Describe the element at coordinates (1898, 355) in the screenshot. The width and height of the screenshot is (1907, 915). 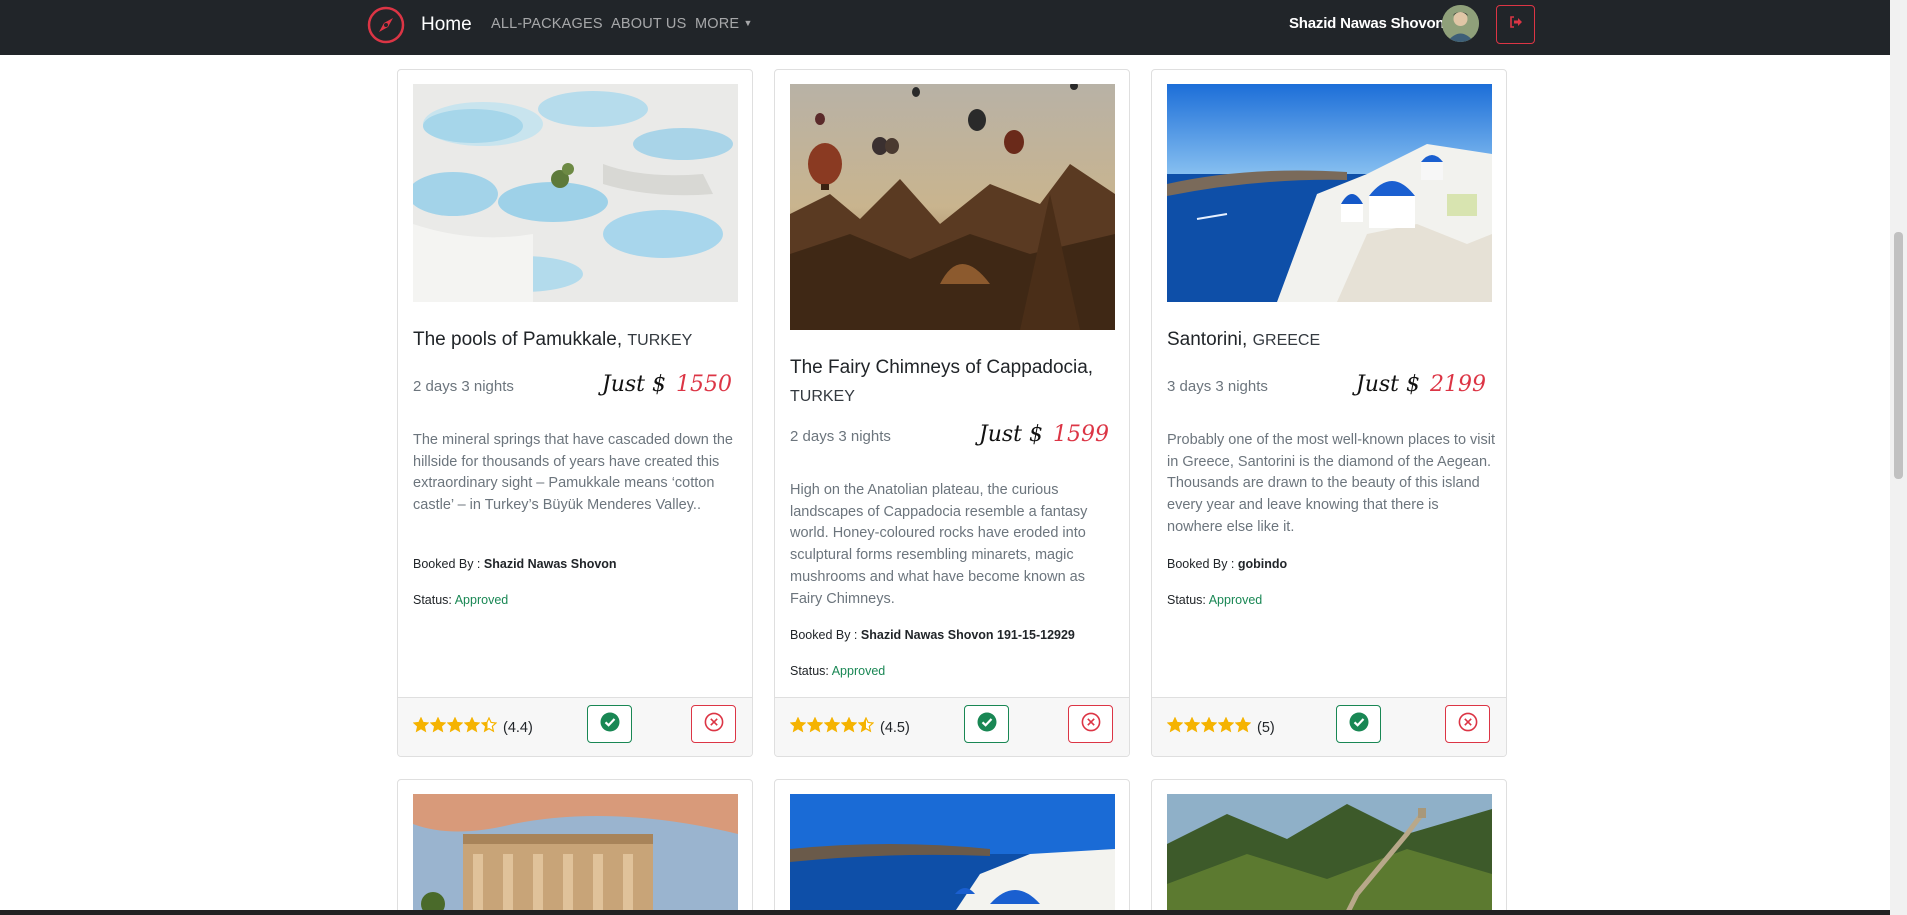
I see `scrollbar-thumb` at that location.